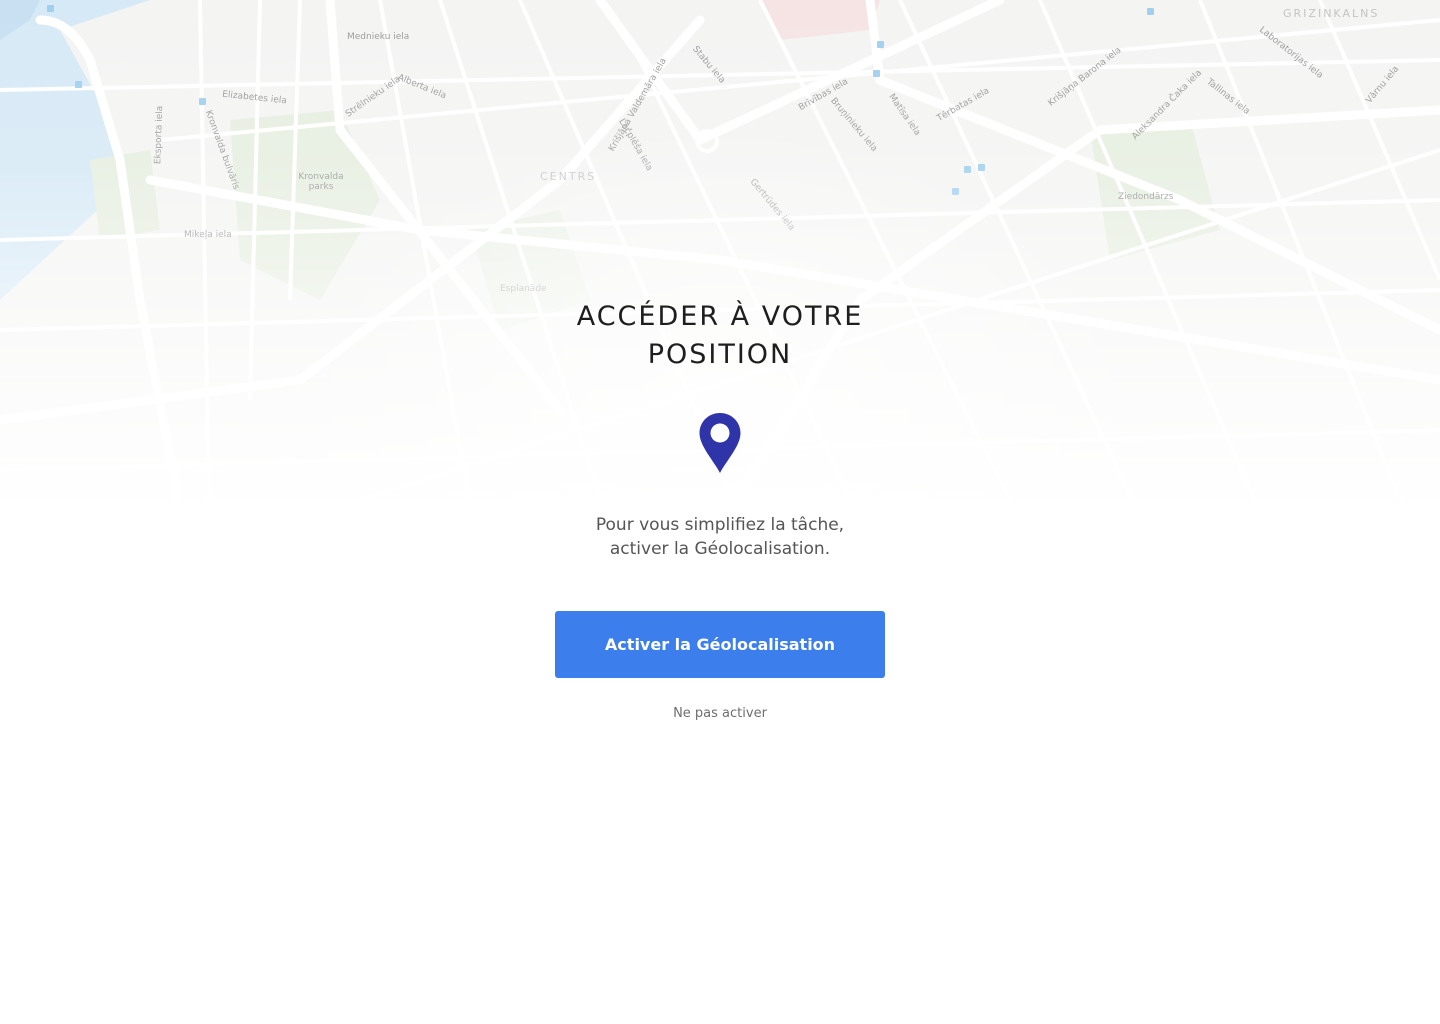 This screenshot has width=1440, height=1024. I want to click on skip-geolocation-link: Ne pas activer, so click(720, 713).